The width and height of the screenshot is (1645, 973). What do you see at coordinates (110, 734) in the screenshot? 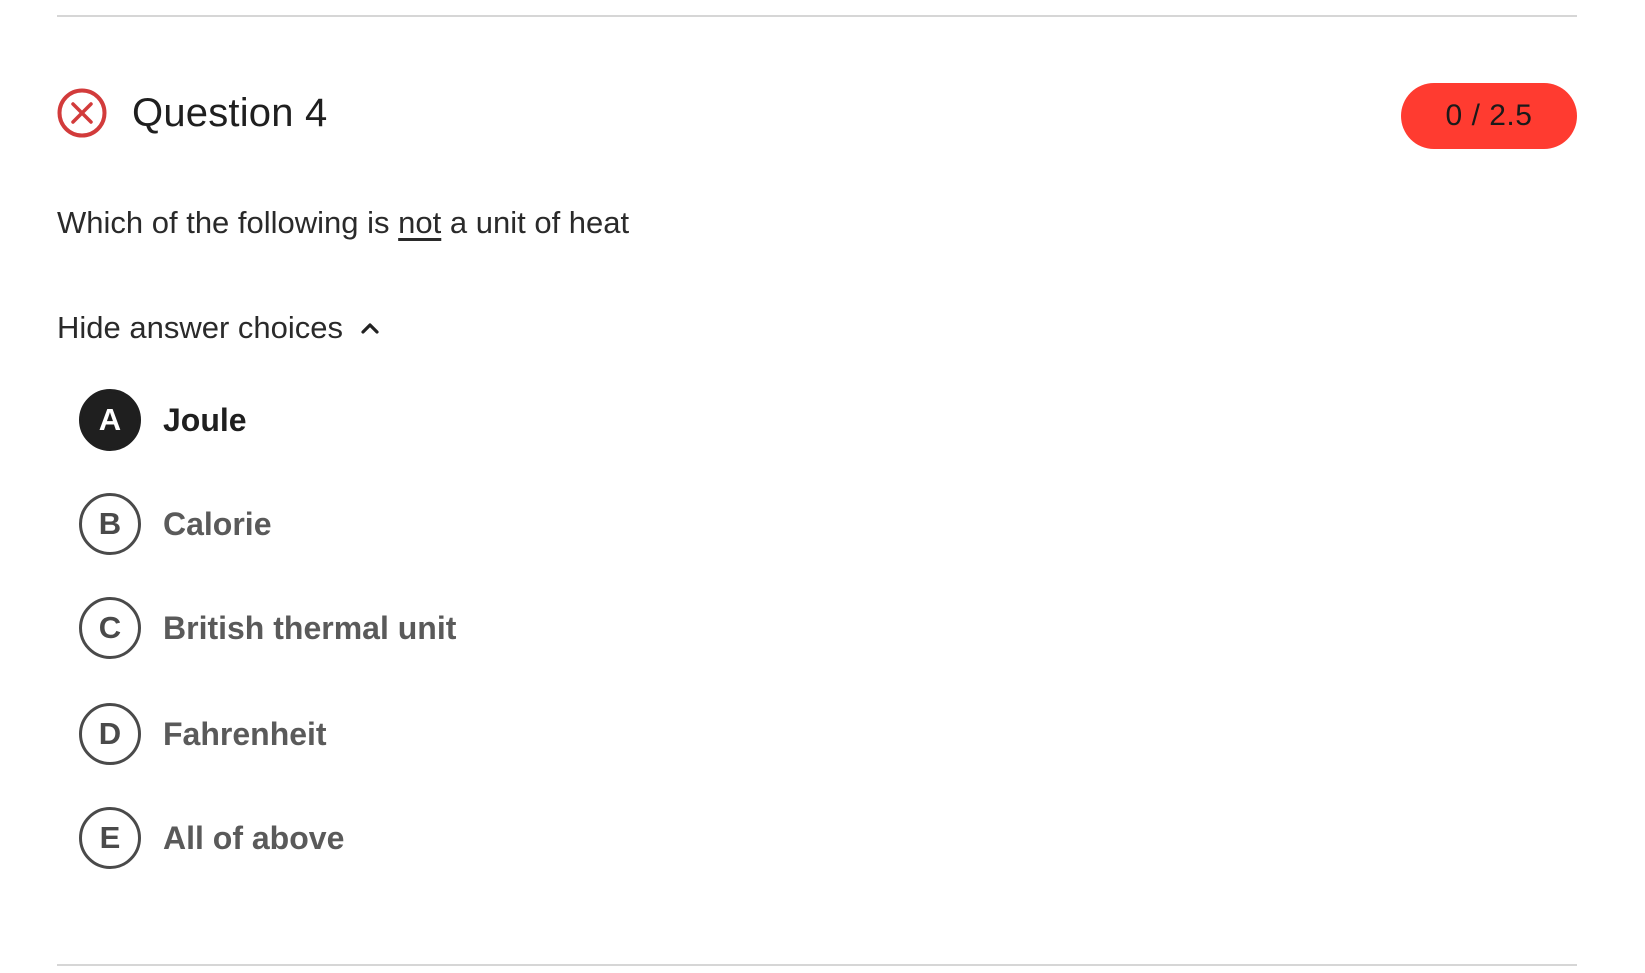
I see `choice-letter: D` at bounding box center [110, 734].